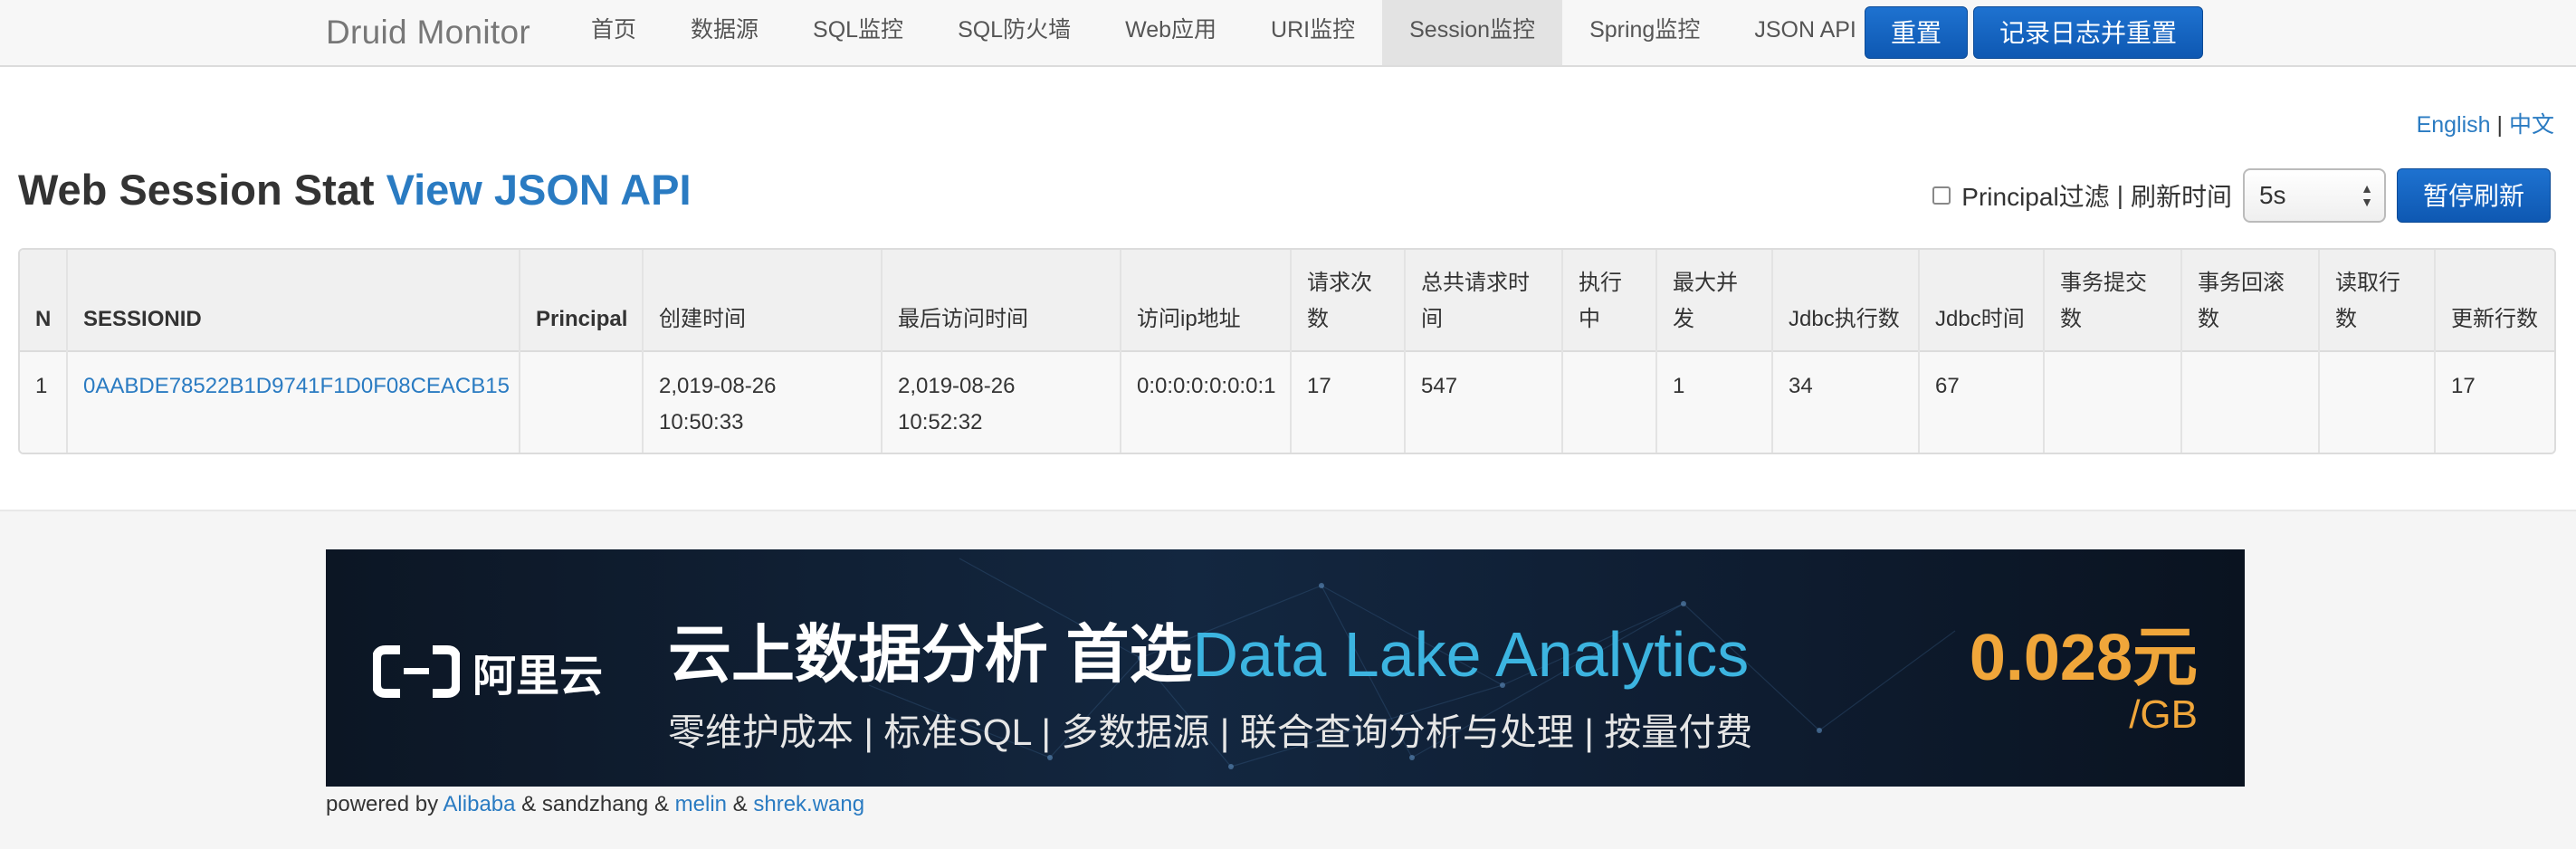 The height and width of the screenshot is (849, 2576). I want to click on cell-jdbc-execute-count: 34, so click(1845, 402).